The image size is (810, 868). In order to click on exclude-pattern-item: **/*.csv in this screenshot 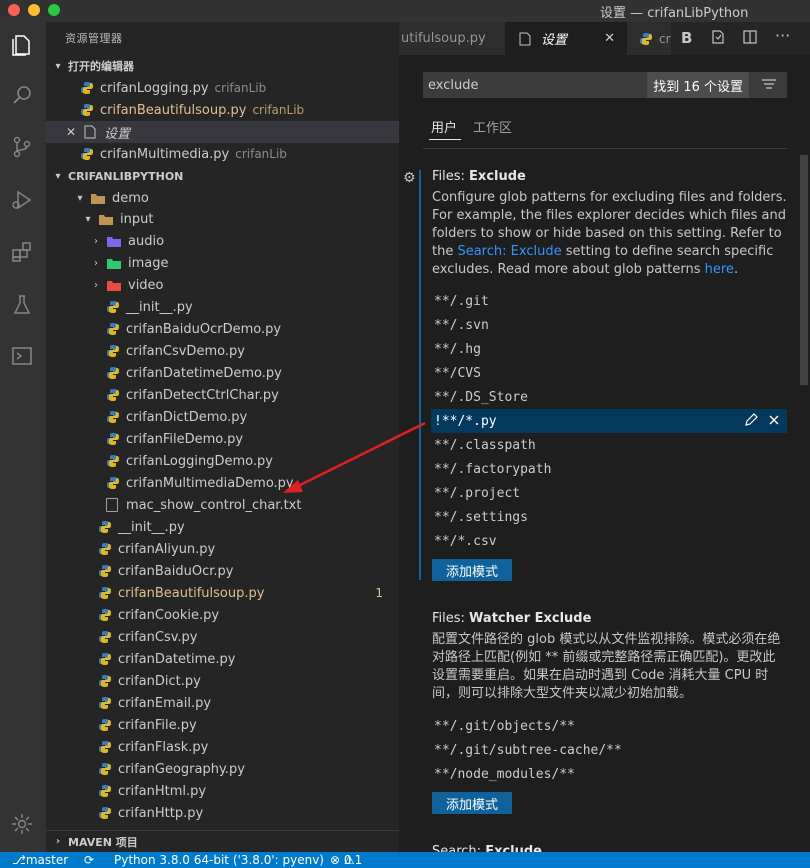, I will do `click(610, 541)`.